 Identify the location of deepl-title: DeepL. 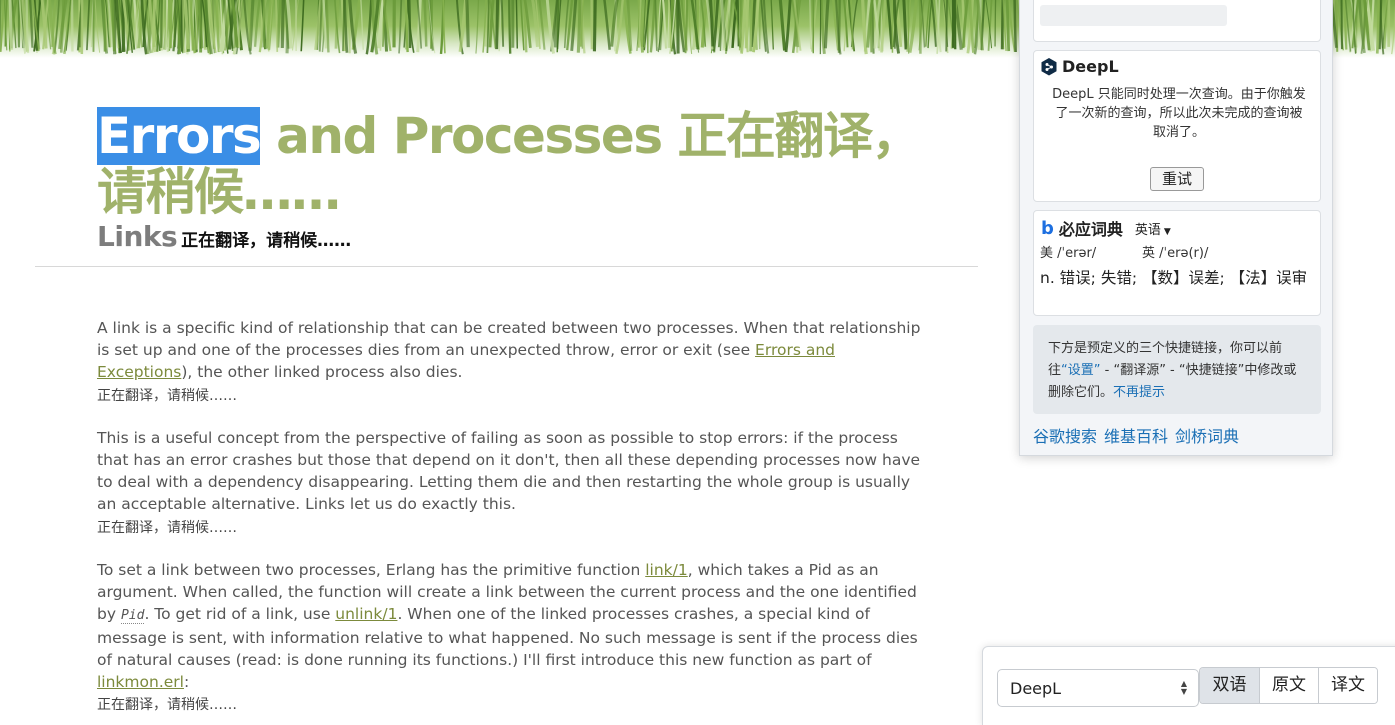
(1090, 66).